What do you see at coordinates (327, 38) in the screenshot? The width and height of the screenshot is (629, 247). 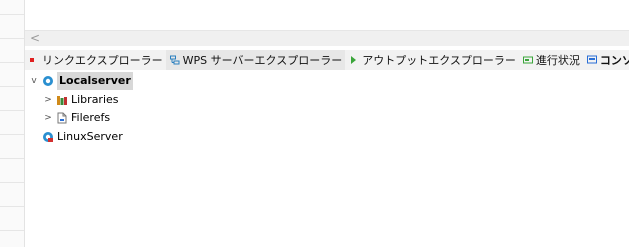 I see `horizontal-scrollbar: <` at bounding box center [327, 38].